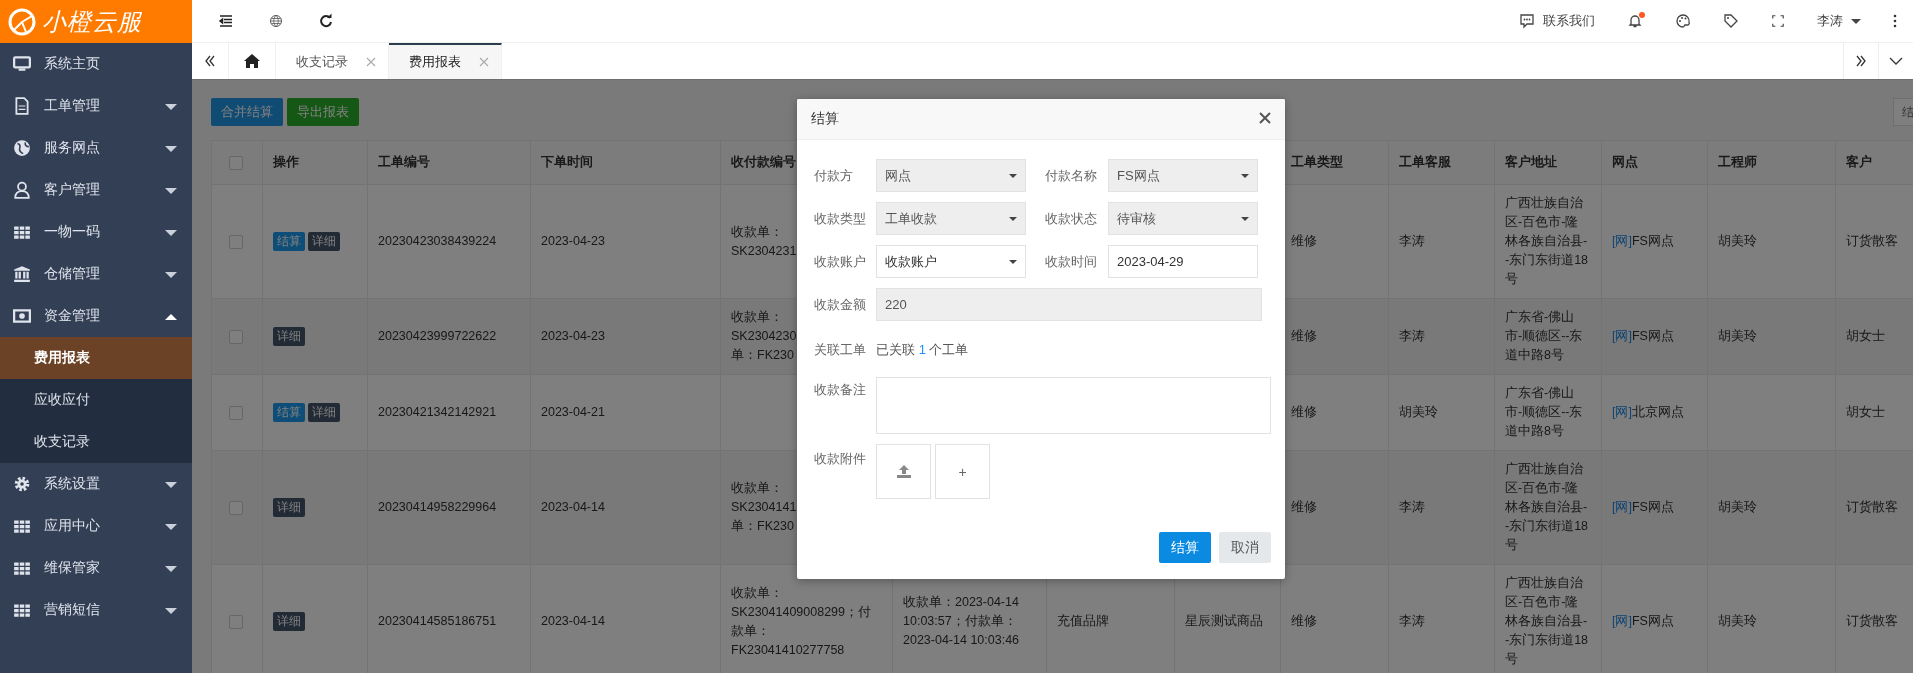 The width and height of the screenshot is (1913, 673). I want to click on add-attachment-button: +, so click(962, 471).